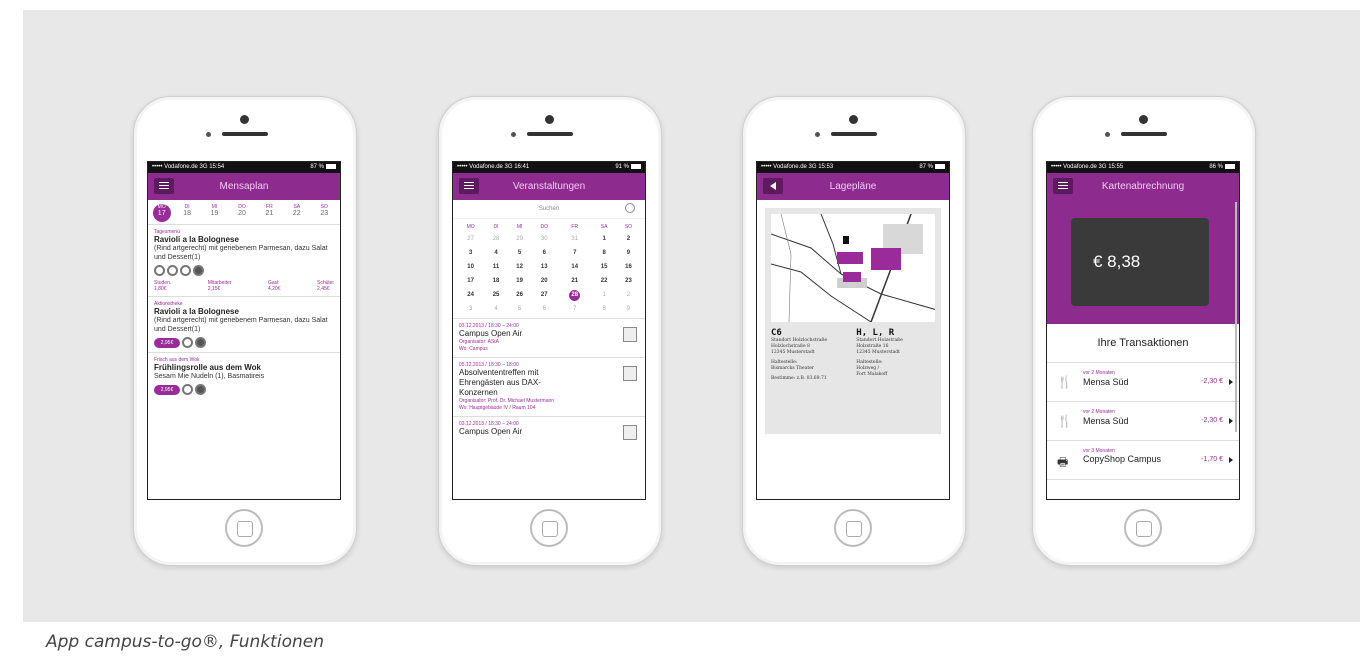 The image size is (1360, 659). What do you see at coordinates (852, 277) in the screenshot?
I see `building-annex` at bounding box center [852, 277].